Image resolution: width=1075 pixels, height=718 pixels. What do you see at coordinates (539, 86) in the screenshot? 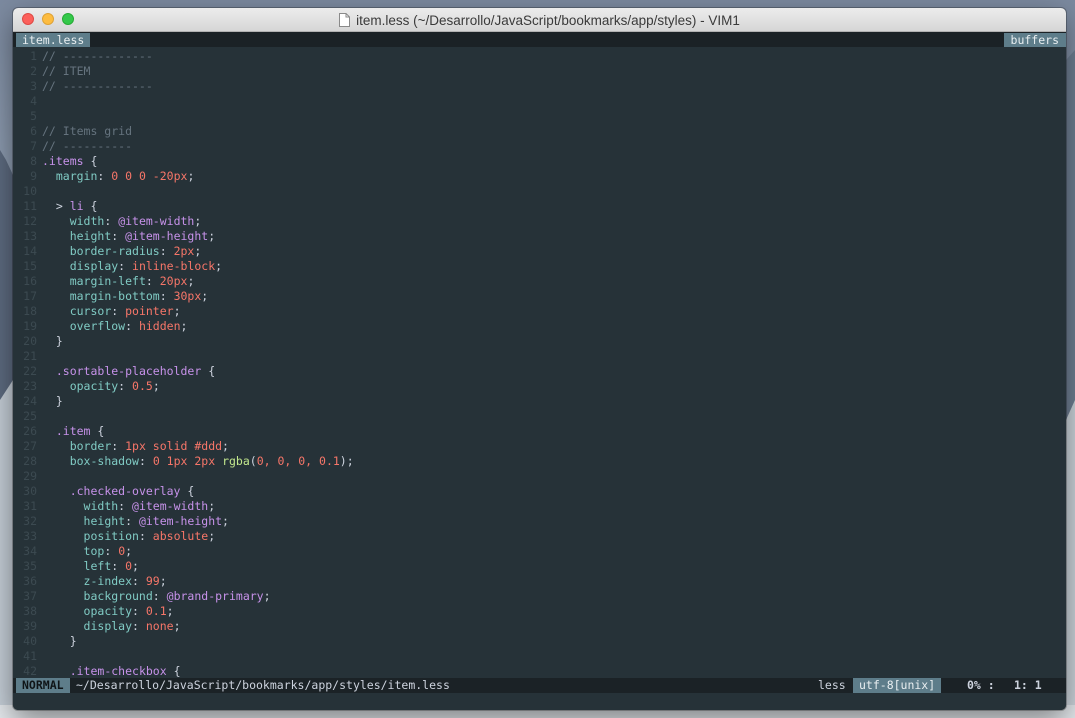
I see `code-line: 3 // -------------` at bounding box center [539, 86].